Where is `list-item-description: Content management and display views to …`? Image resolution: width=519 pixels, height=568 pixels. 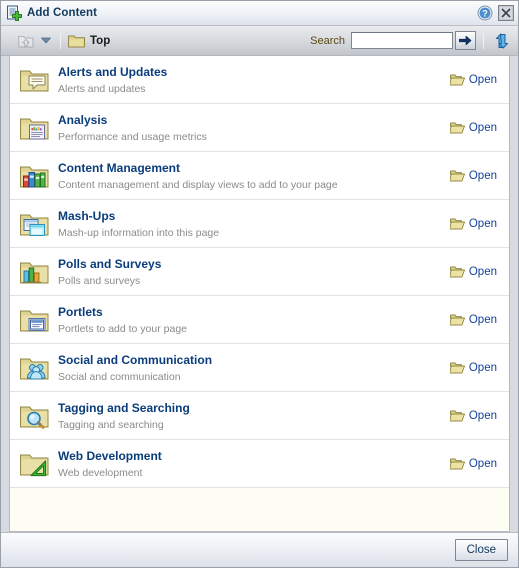
list-item-description: Content management and display views to … is located at coordinates (198, 184).